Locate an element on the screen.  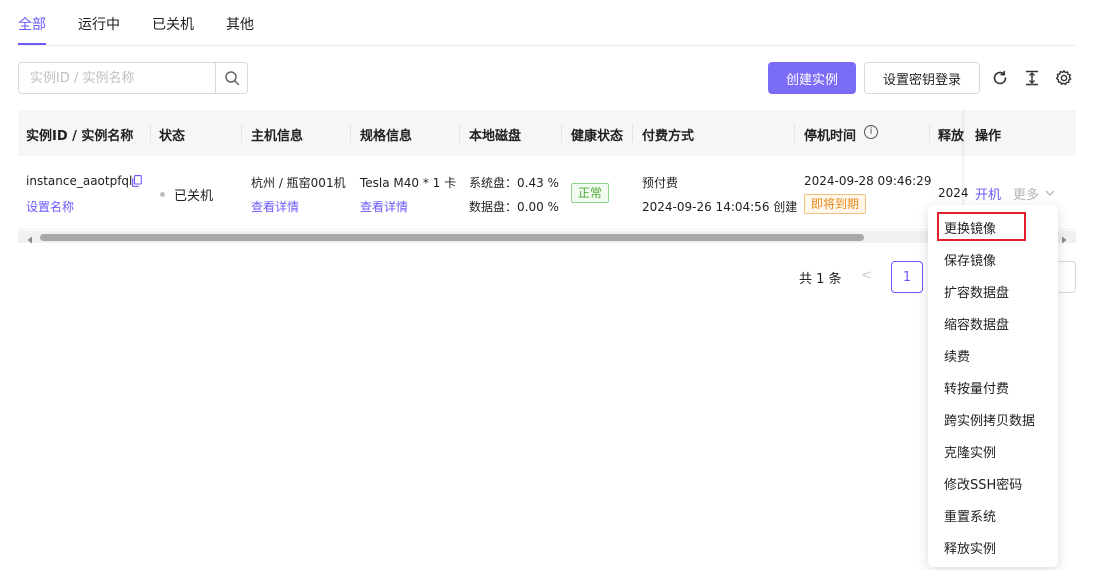
scrollbar-thumb is located at coordinates (452, 237).